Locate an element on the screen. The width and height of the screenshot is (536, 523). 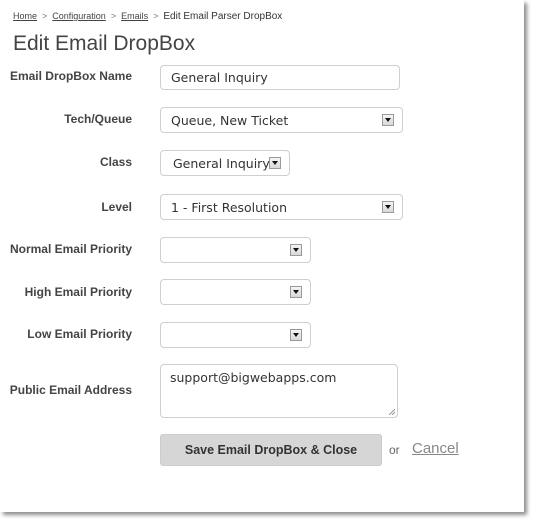
cancel-link: Cancel is located at coordinates (435, 448).